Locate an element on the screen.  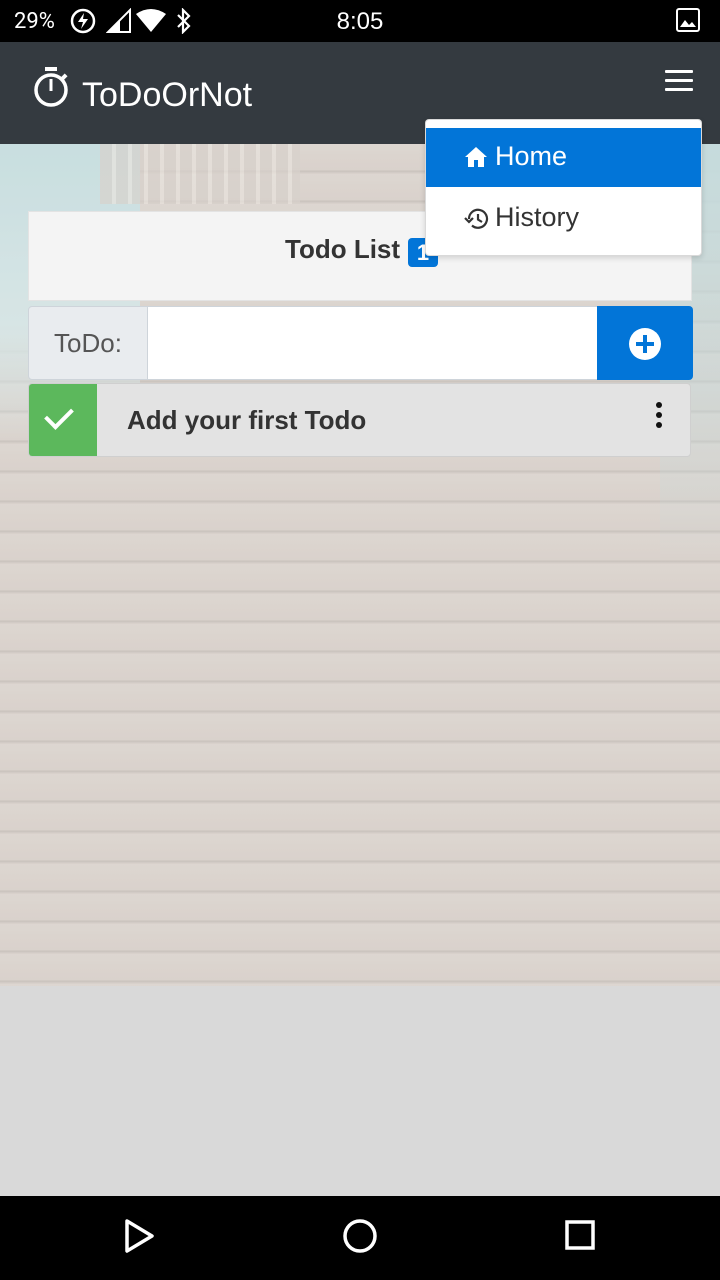
timer-icon is located at coordinates (51, 89).